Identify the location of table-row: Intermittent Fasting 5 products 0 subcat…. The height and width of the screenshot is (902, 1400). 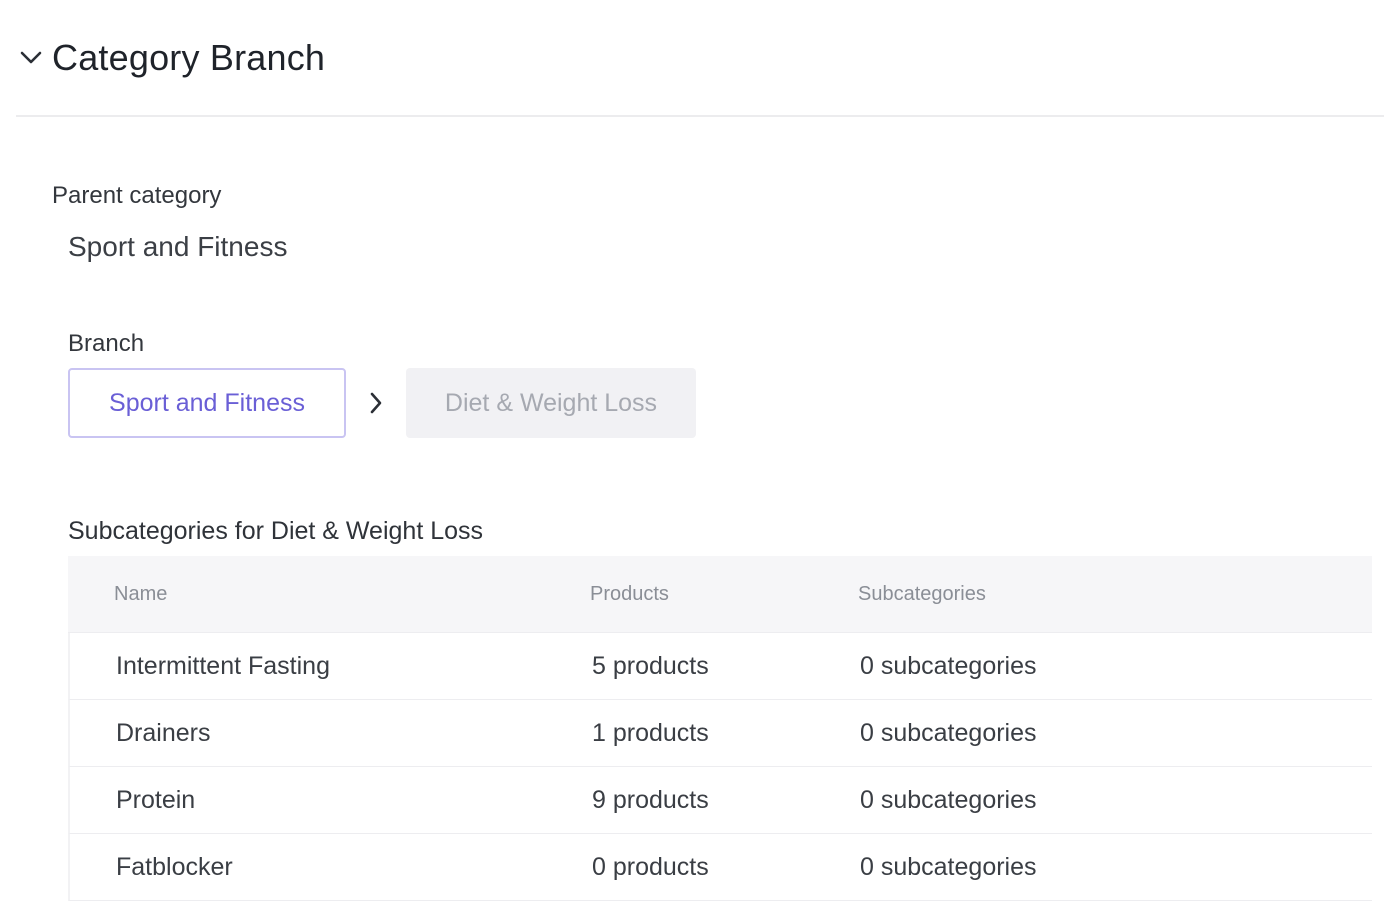
(720, 666).